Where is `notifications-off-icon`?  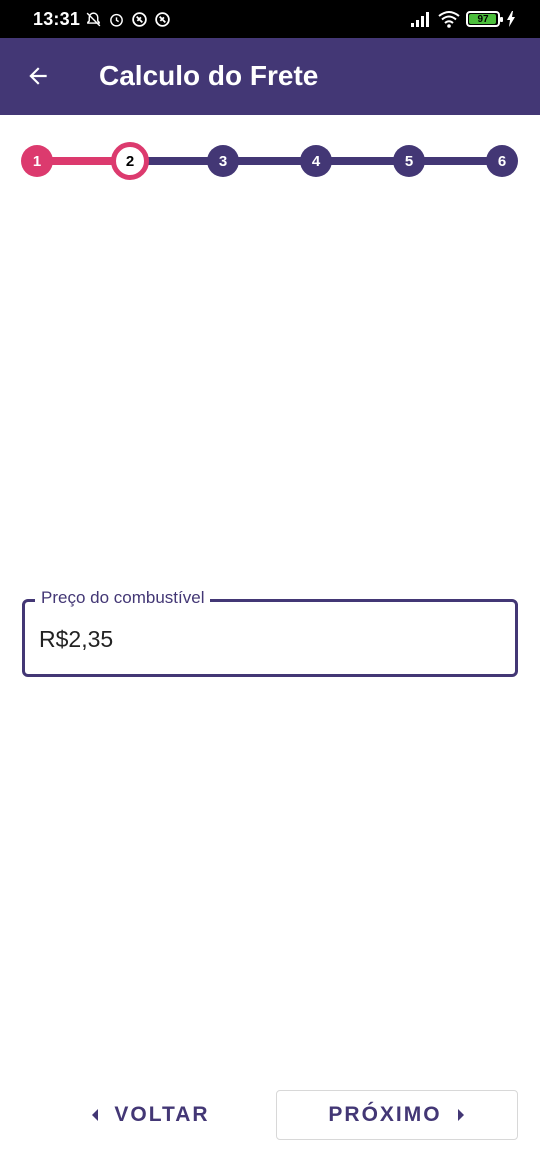
notifications-off-icon is located at coordinates (93, 19).